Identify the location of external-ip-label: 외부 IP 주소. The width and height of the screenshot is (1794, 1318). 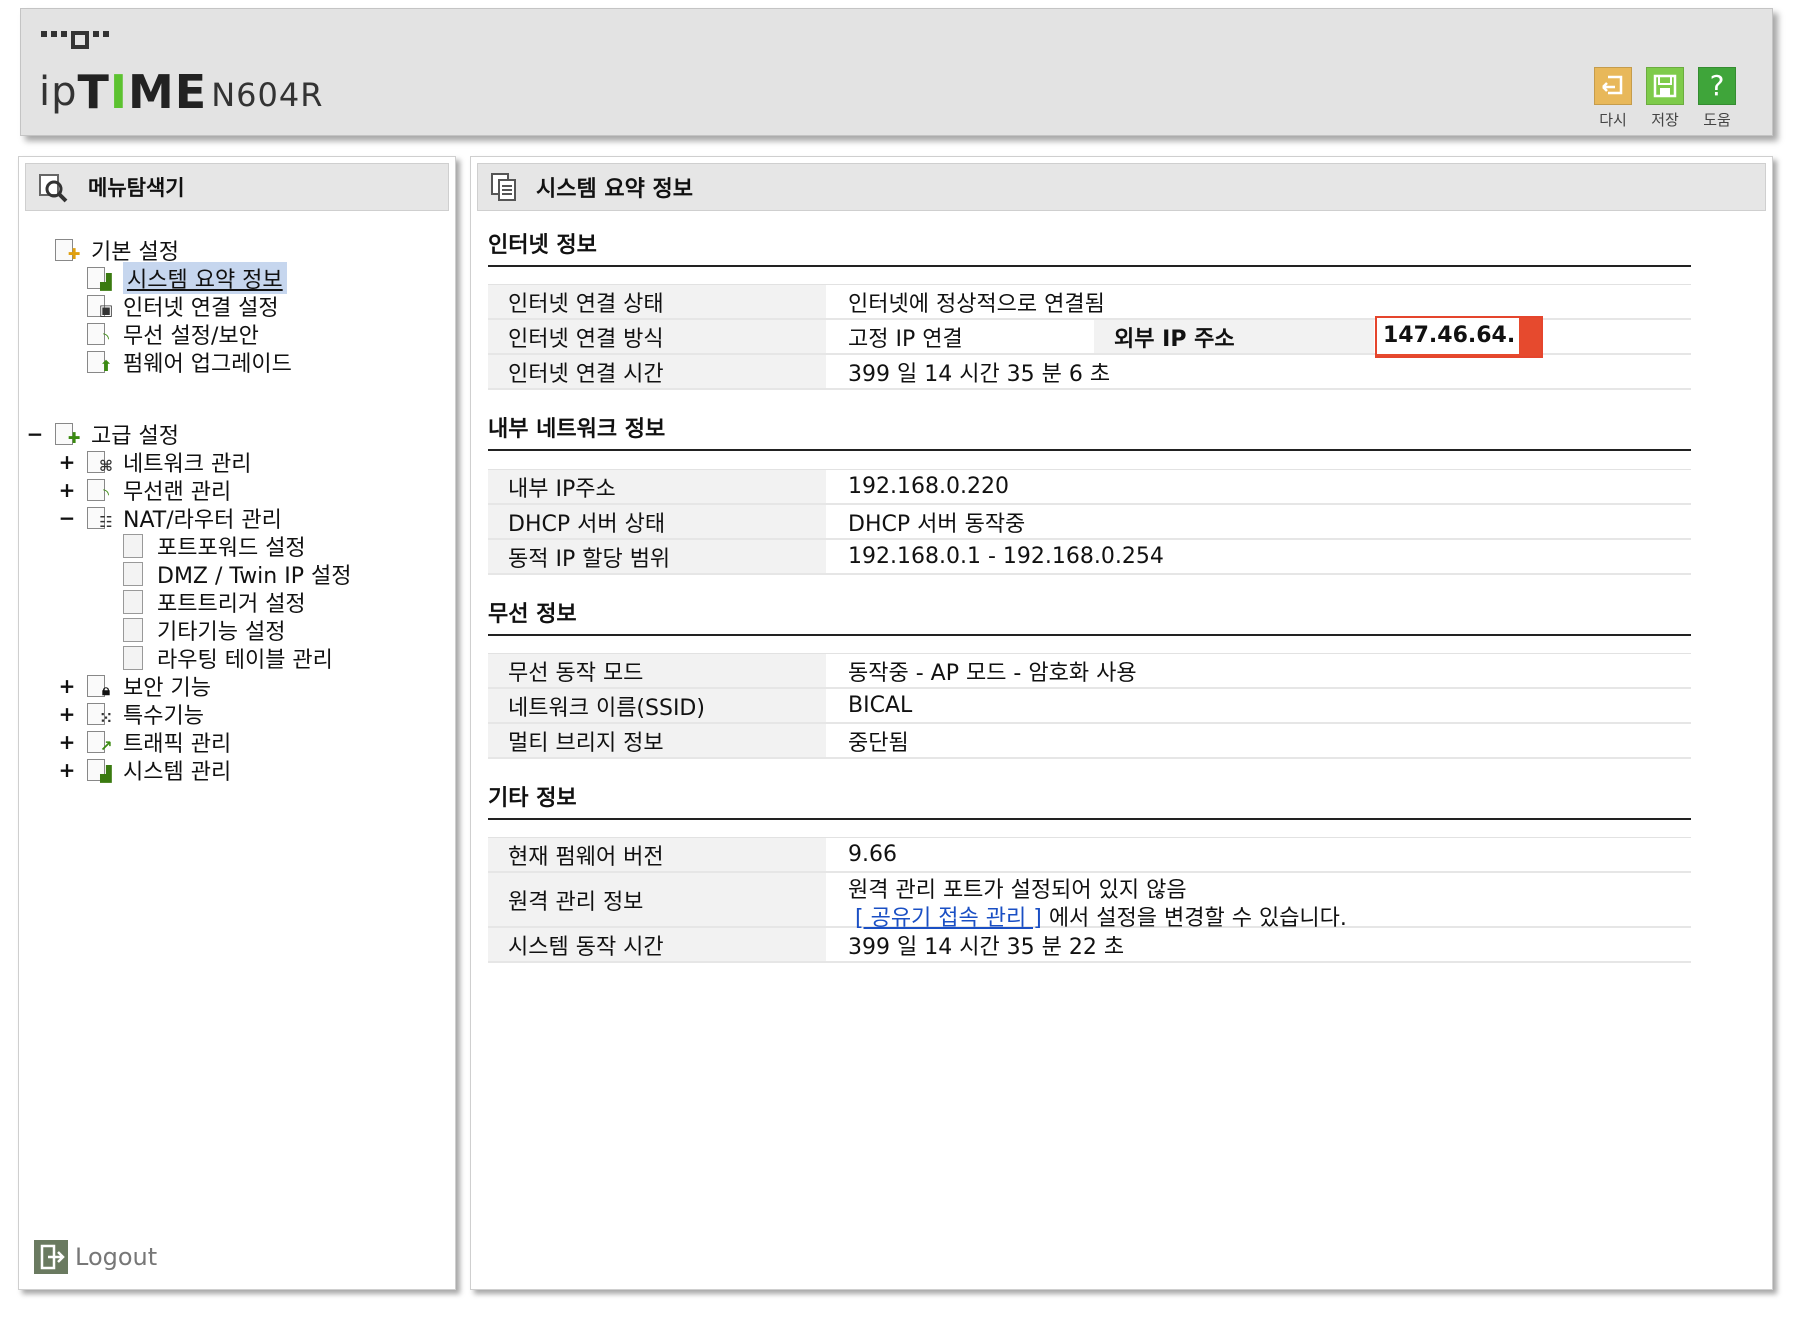
(1234, 336).